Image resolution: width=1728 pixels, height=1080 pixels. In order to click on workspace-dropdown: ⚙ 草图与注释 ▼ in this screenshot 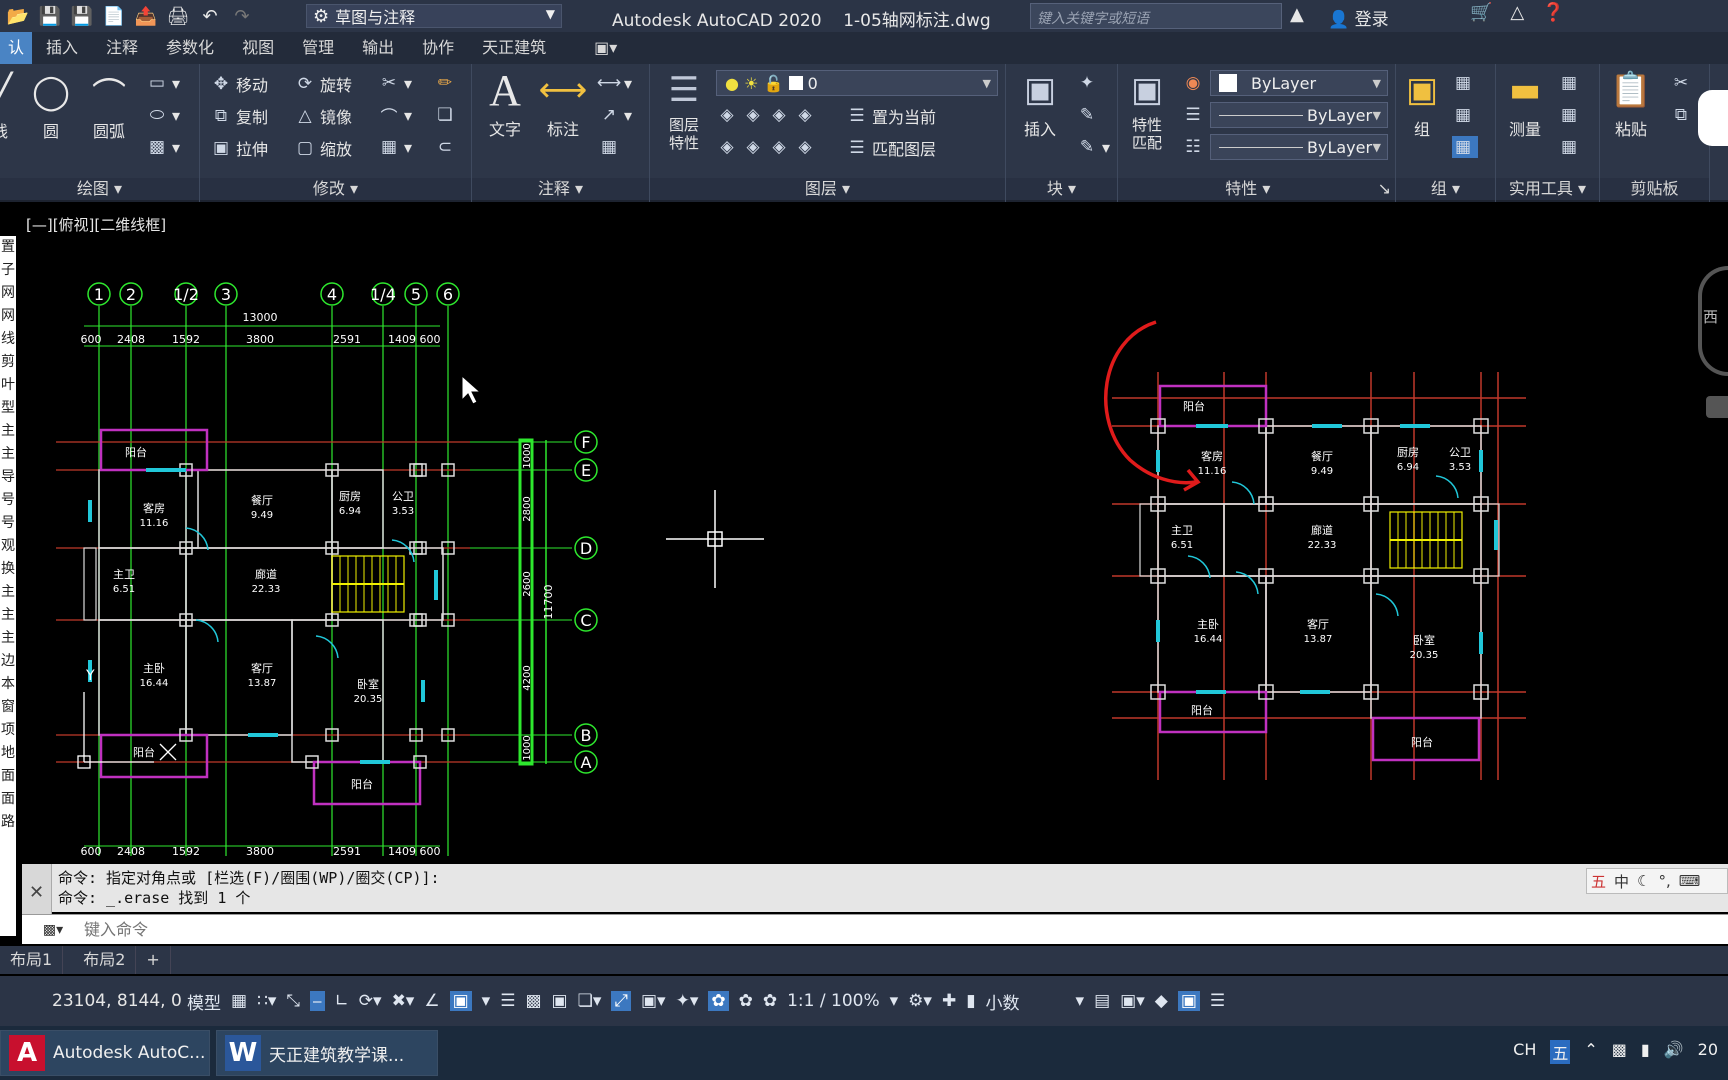, I will do `click(434, 16)`.